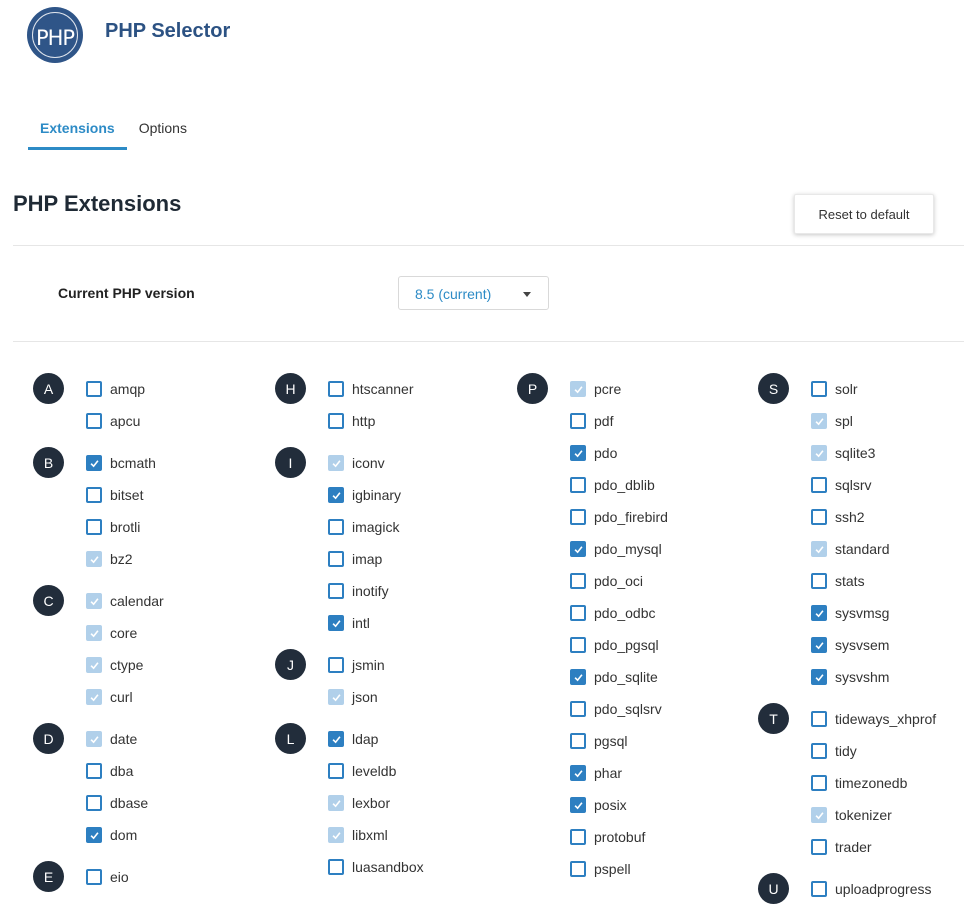  I want to click on extension-item-posix: posix, so click(598, 805).